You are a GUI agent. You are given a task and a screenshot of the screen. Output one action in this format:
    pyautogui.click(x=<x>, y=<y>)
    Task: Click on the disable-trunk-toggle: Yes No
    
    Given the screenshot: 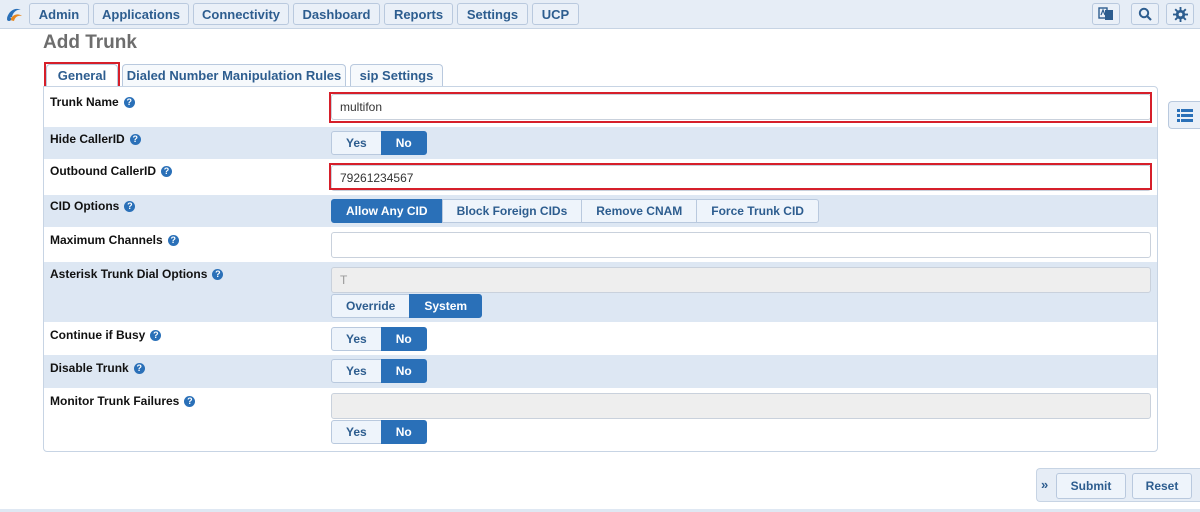 What is the action you would take?
    pyautogui.click(x=379, y=371)
    